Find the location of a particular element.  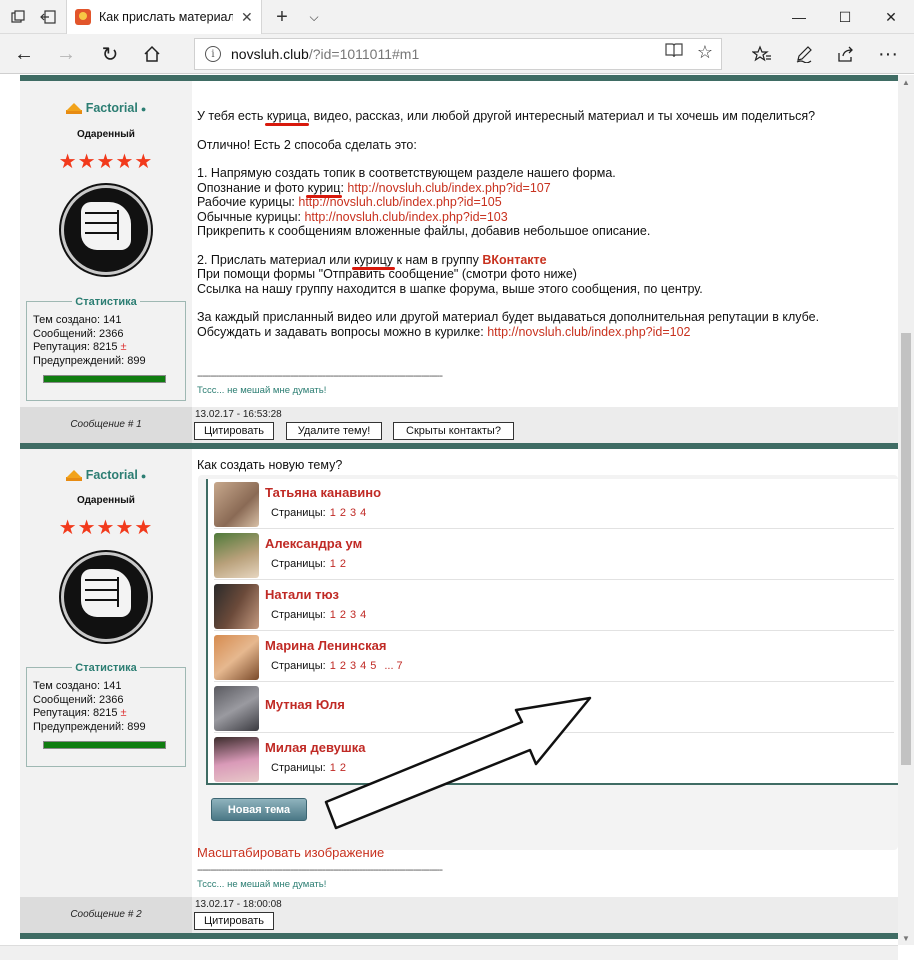

list-item: Александра ум Страницы: 1 2 is located at coordinates (554, 555).